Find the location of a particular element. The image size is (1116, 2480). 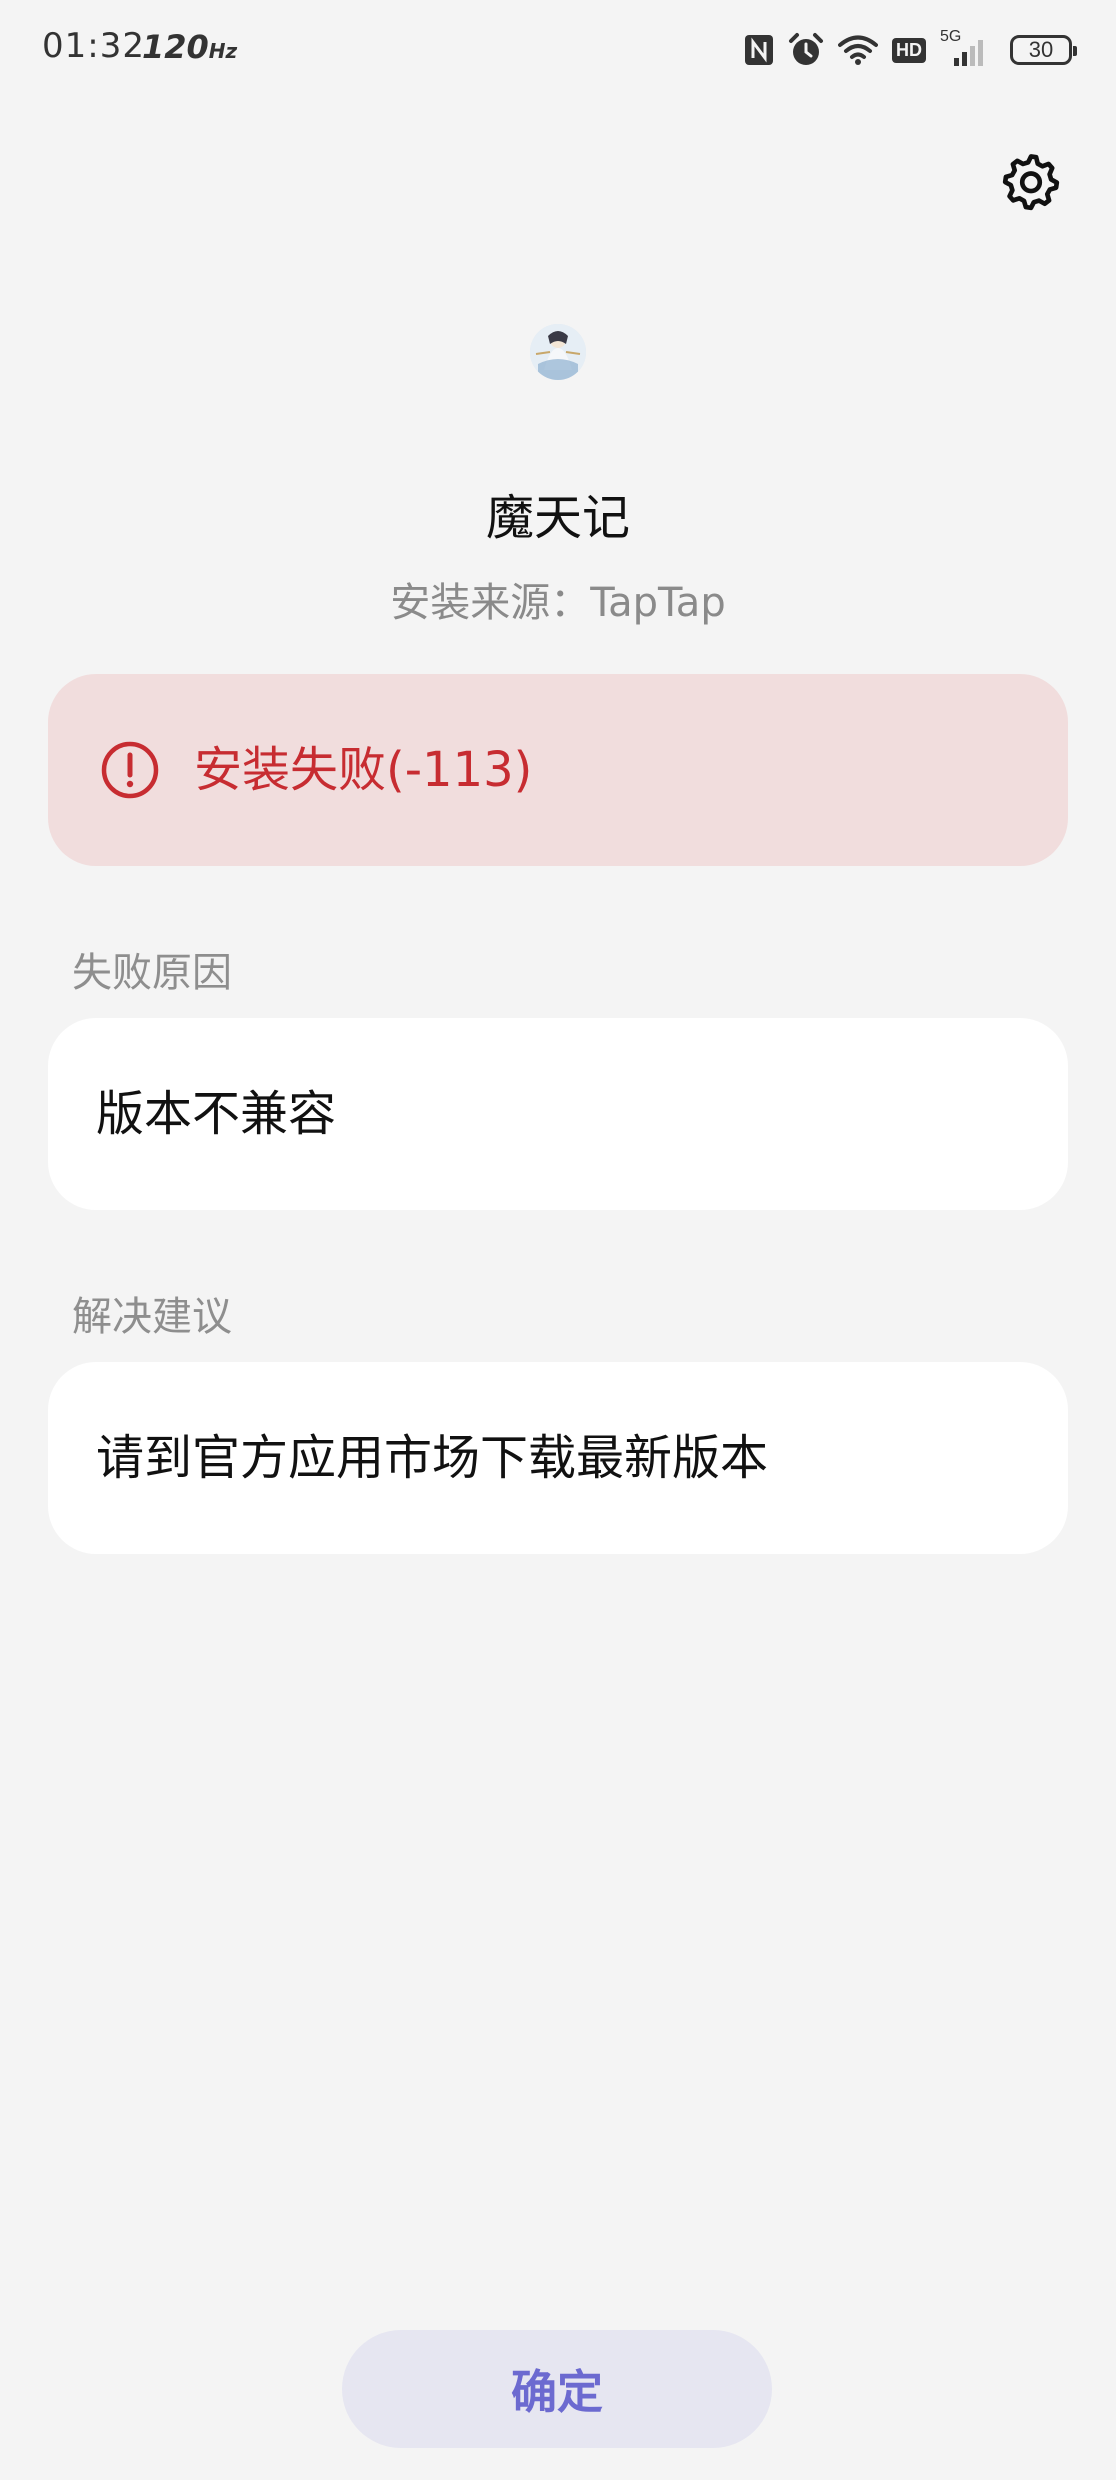

suggestion-label: 解决建议 is located at coordinates (152, 1317).